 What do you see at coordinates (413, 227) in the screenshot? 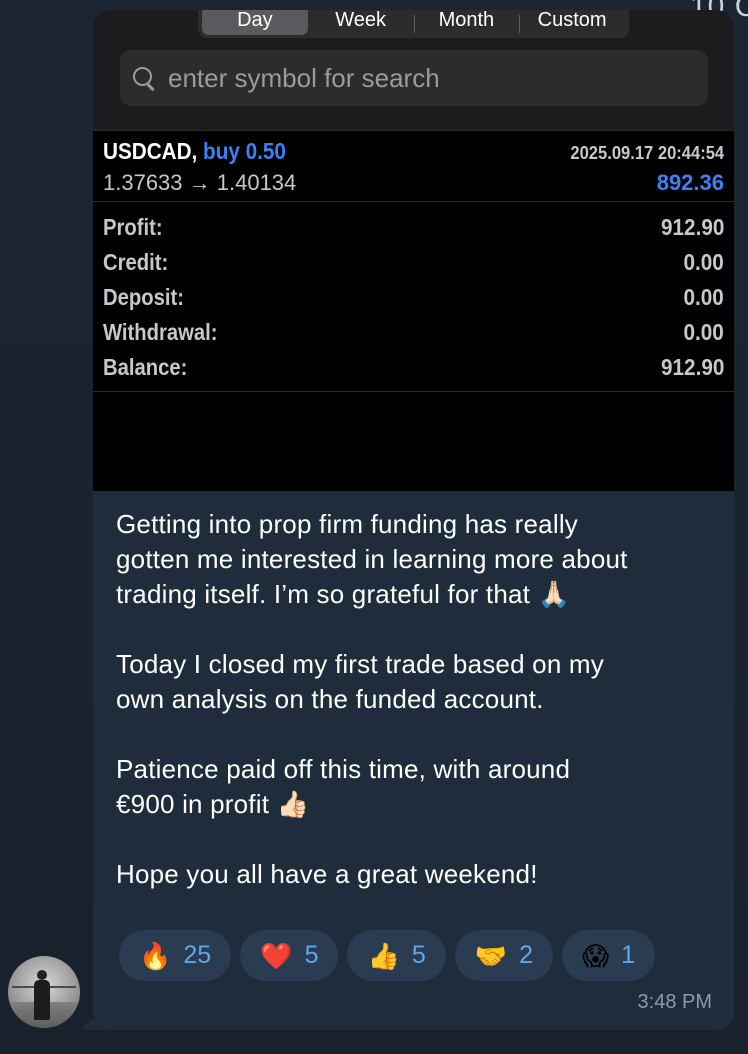
I see `summary-row-profit: Profit: 912.90` at bounding box center [413, 227].